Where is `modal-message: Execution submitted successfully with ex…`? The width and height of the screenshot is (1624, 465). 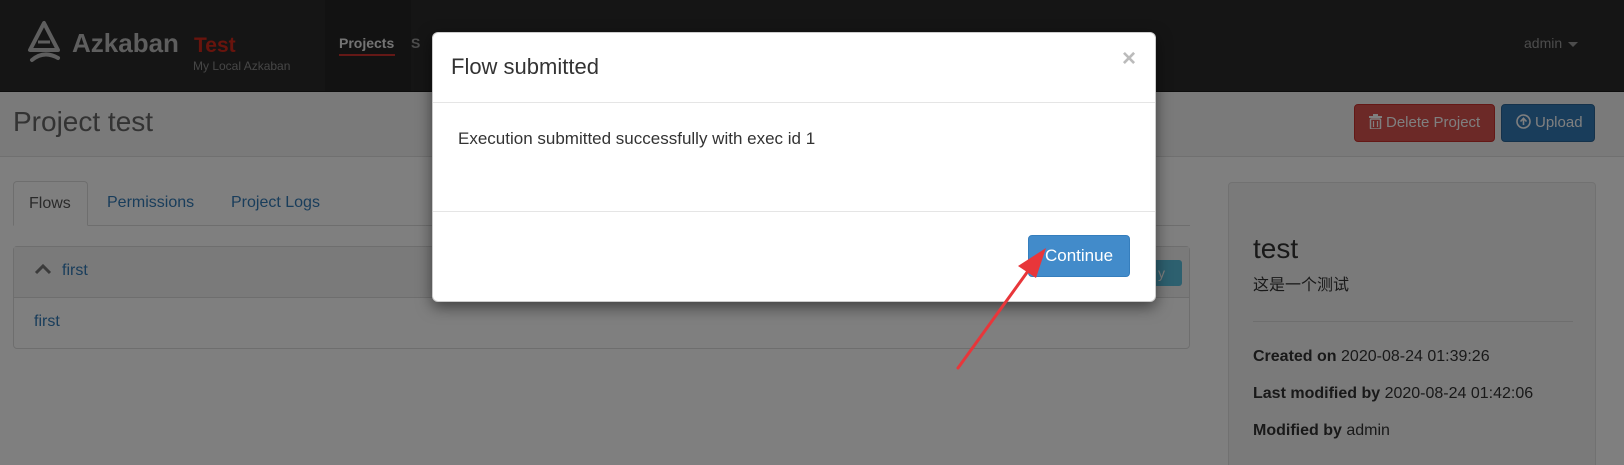 modal-message: Execution submitted successfully with ex… is located at coordinates (637, 138).